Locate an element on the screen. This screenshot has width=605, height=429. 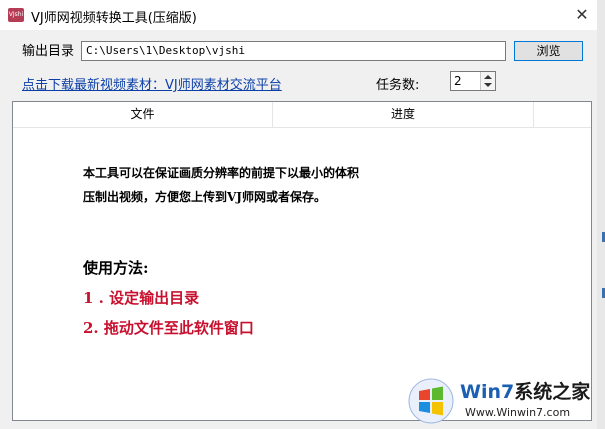
watermark-brand-suffix: 系统之家 is located at coordinates (552, 392).